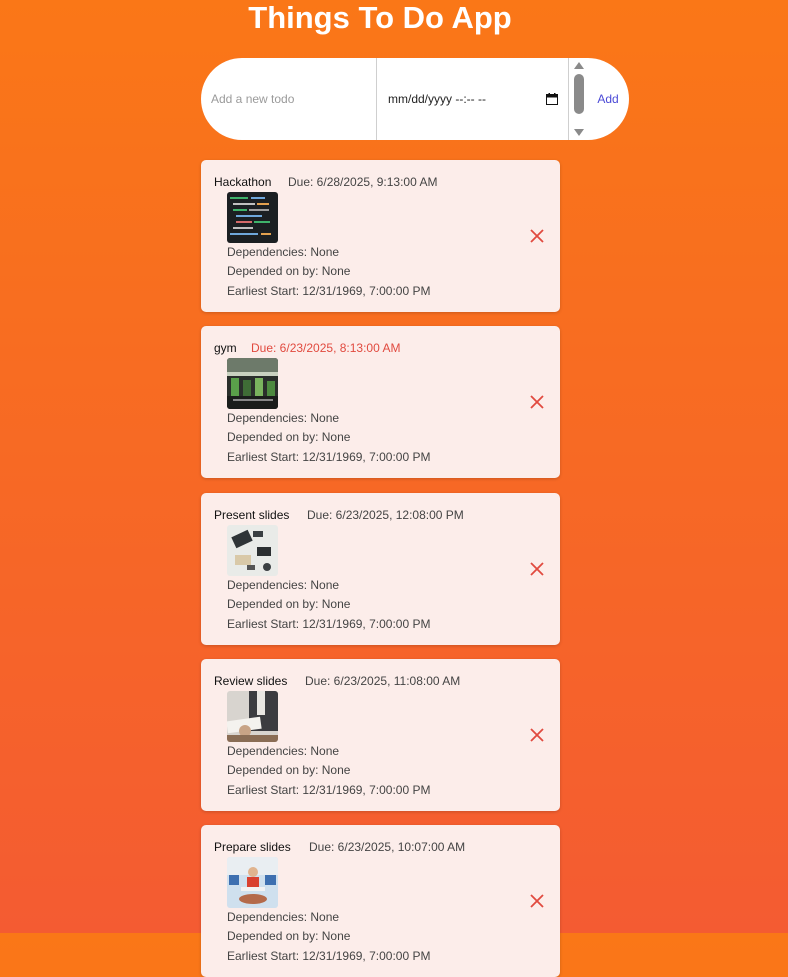 Image resolution: width=788 pixels, height=977 pixels. I want to click on calendar-icon, so click(552, 99).